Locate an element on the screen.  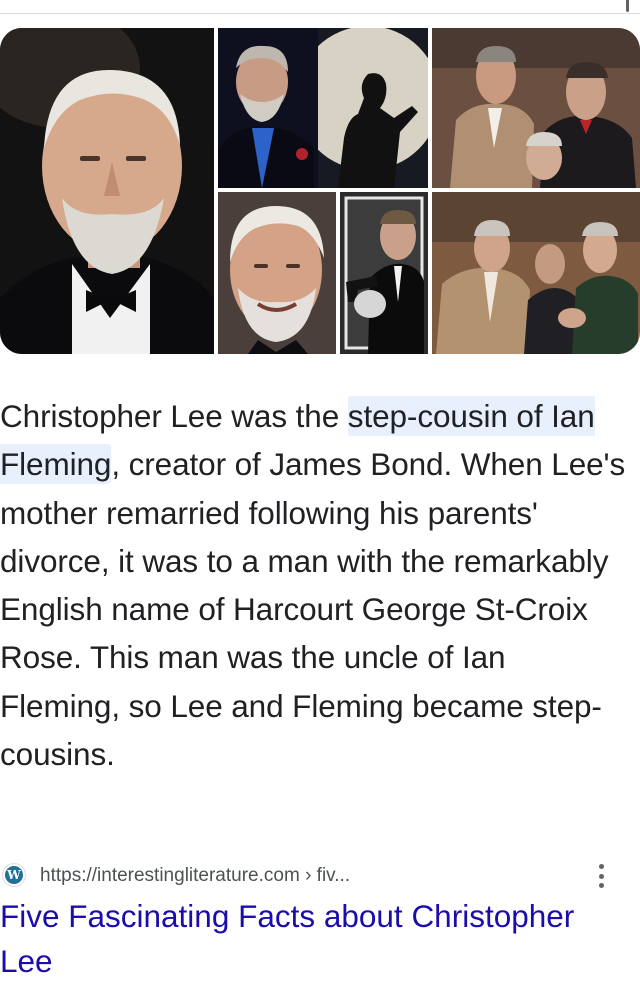
wordpress-icon: W is located at coordinates (14, 875).